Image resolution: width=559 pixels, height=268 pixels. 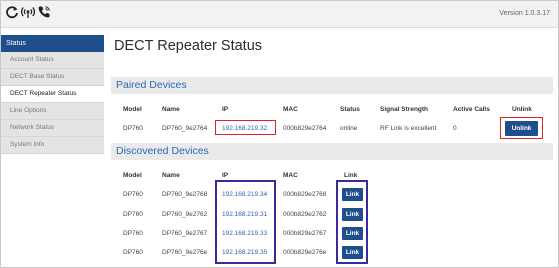 I want to click on paired-active-calls: 0, so click(x=455, y=128).